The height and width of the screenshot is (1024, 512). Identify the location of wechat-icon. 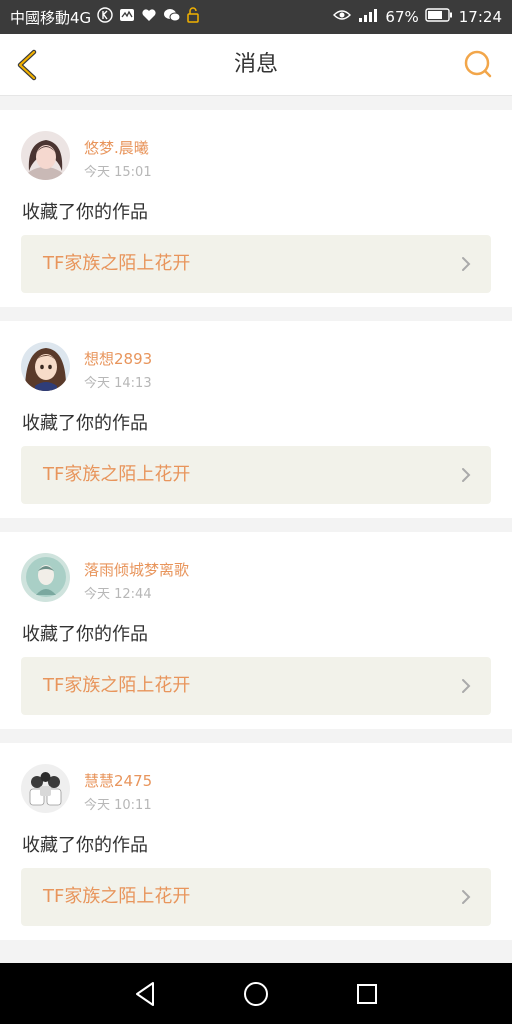
(172, 17).